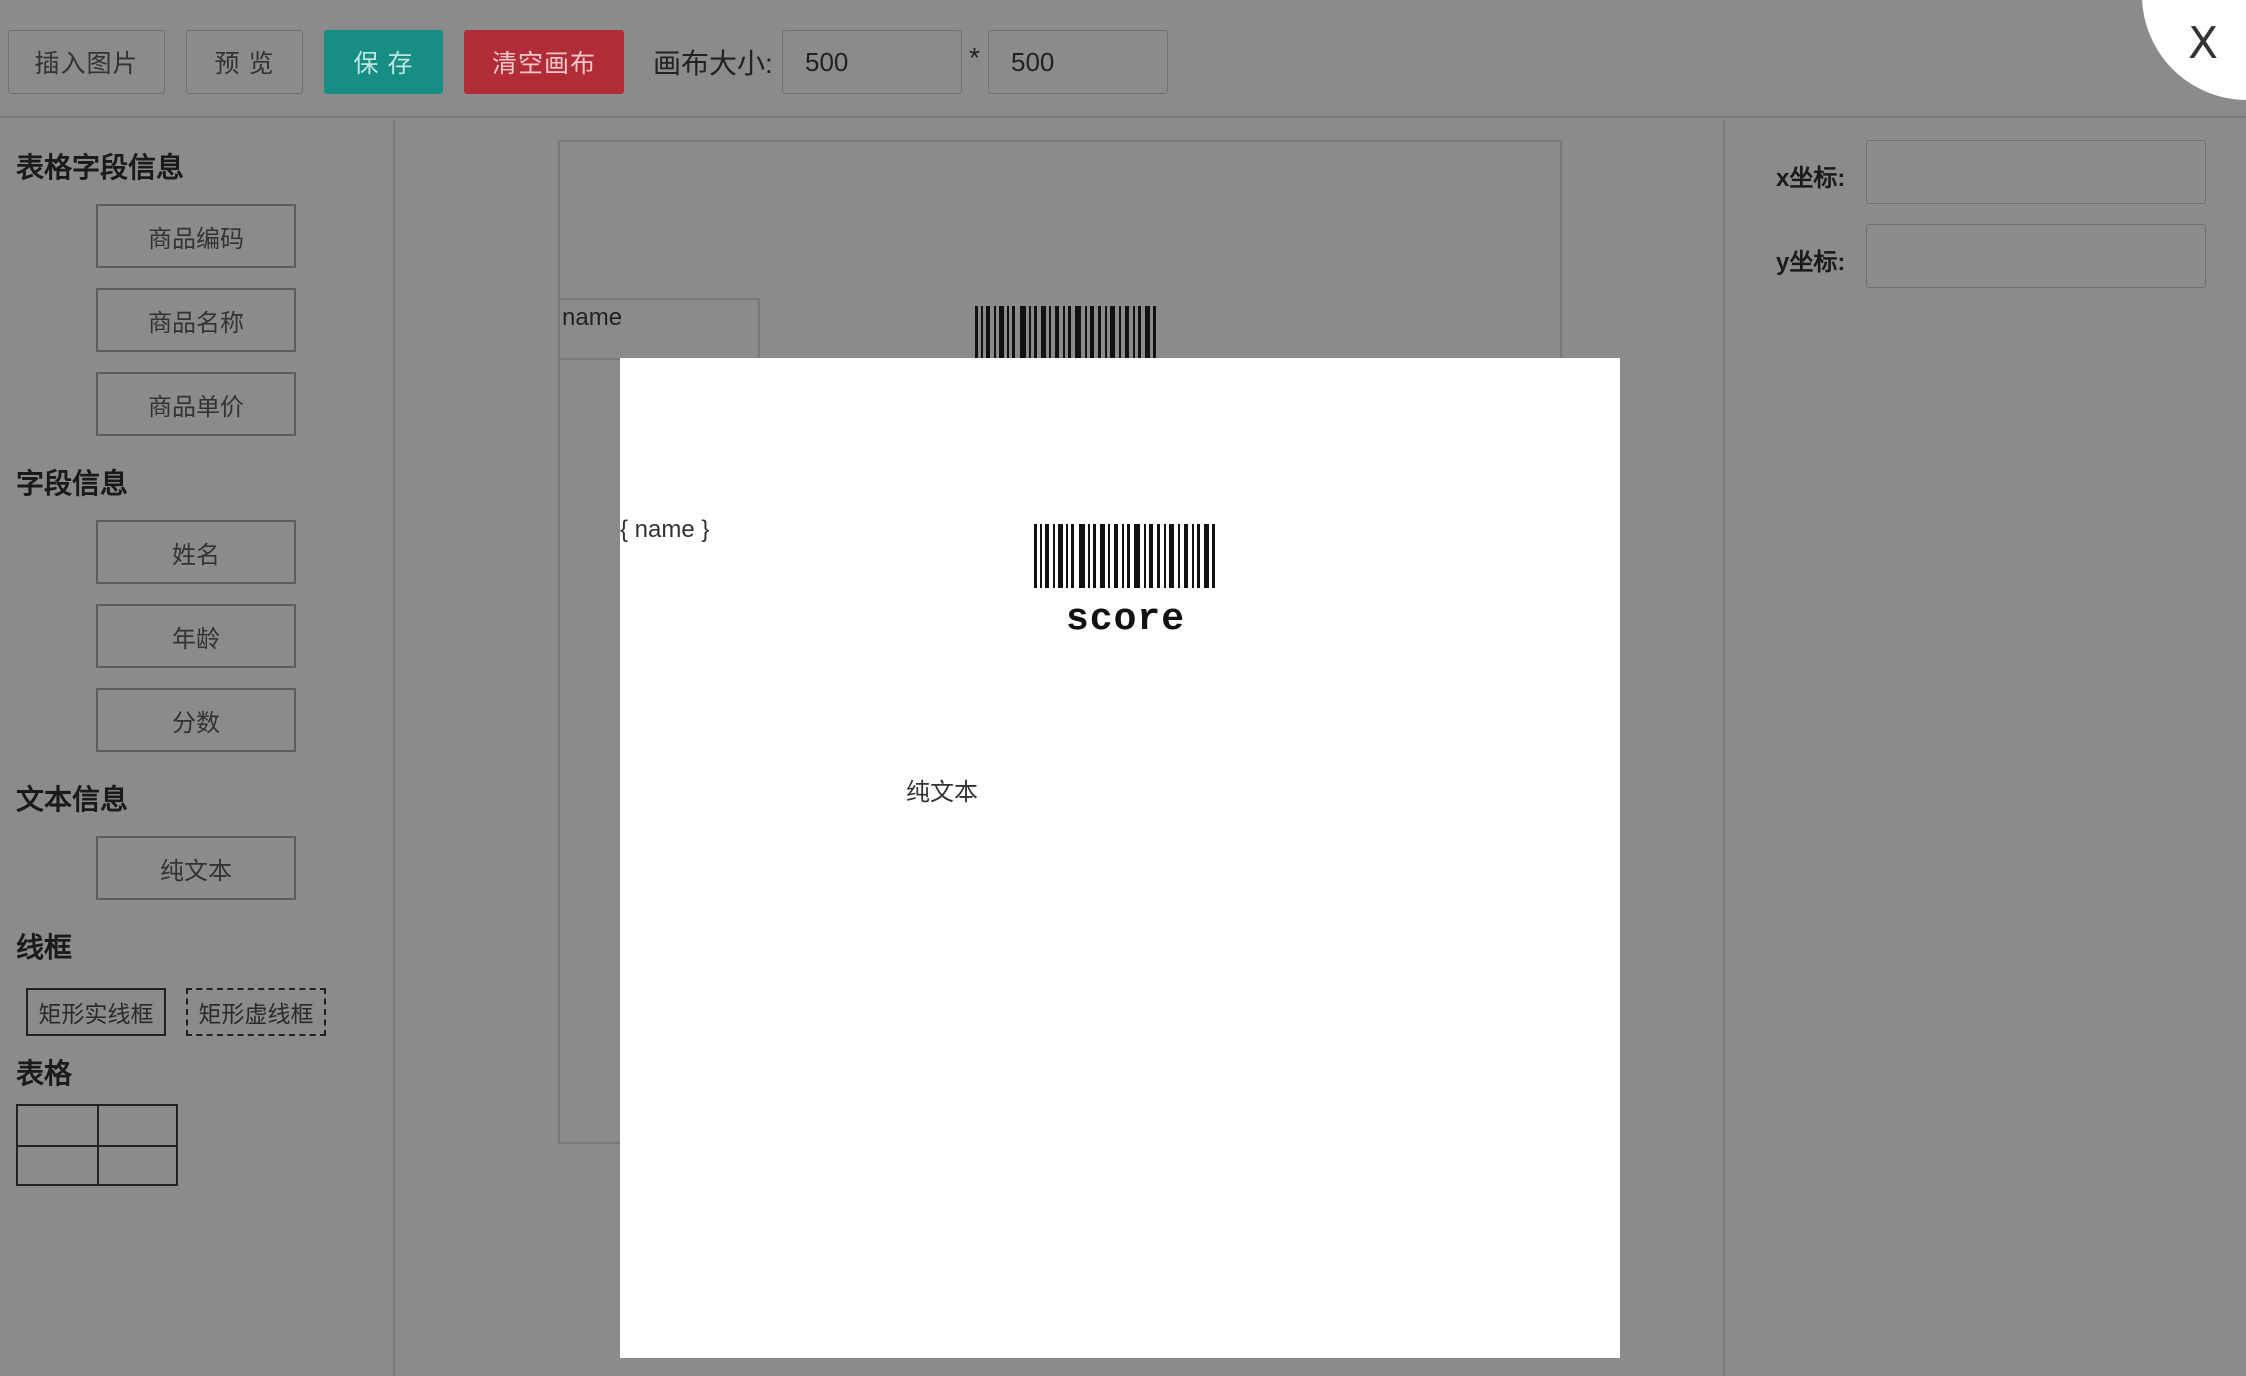  I want to click on section-title-frame: 线框, so click(44, 947).